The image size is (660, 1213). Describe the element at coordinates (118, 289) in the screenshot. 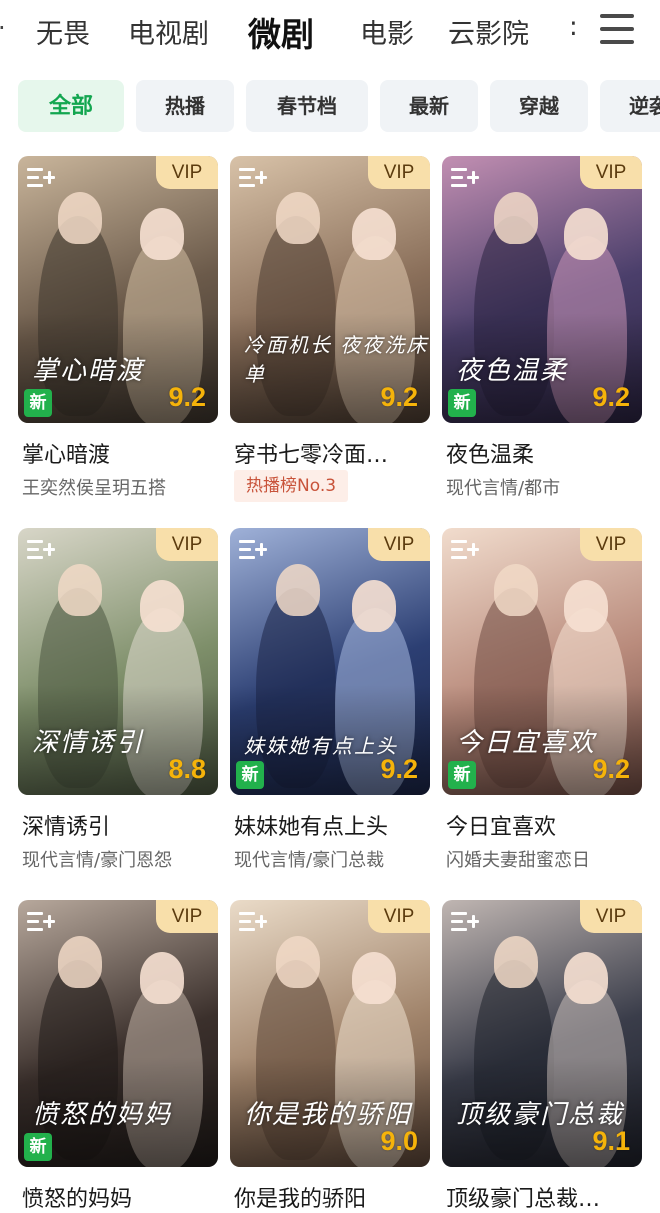

I see `poster-image: 掌心暗渡 VIP 新 9.2` at that location.